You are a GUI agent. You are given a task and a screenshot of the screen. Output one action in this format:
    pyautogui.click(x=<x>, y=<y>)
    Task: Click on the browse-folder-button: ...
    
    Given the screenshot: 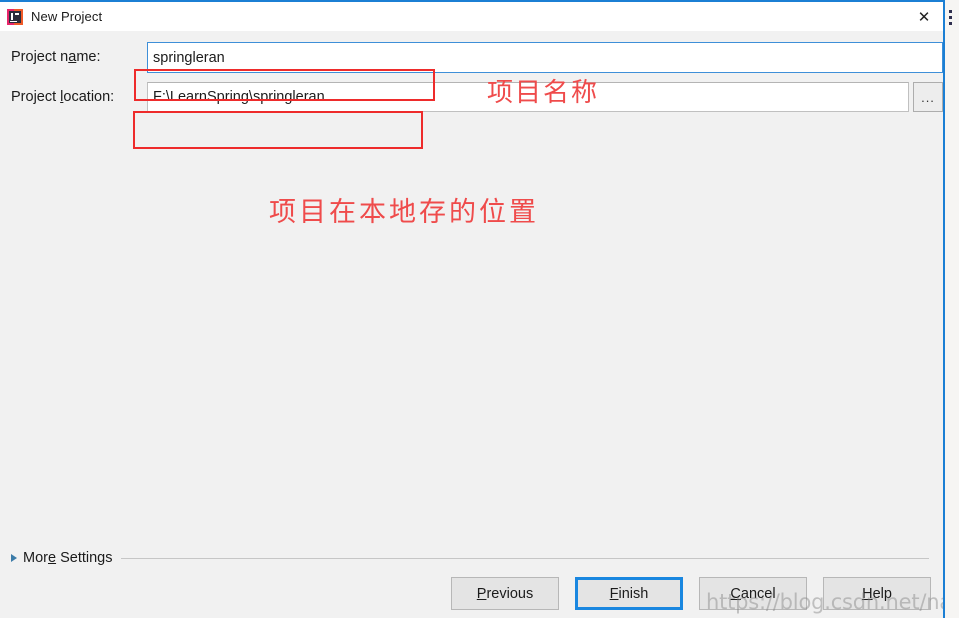 What is the action you would take?
    pyautogui.click(x=928, y=97)
    